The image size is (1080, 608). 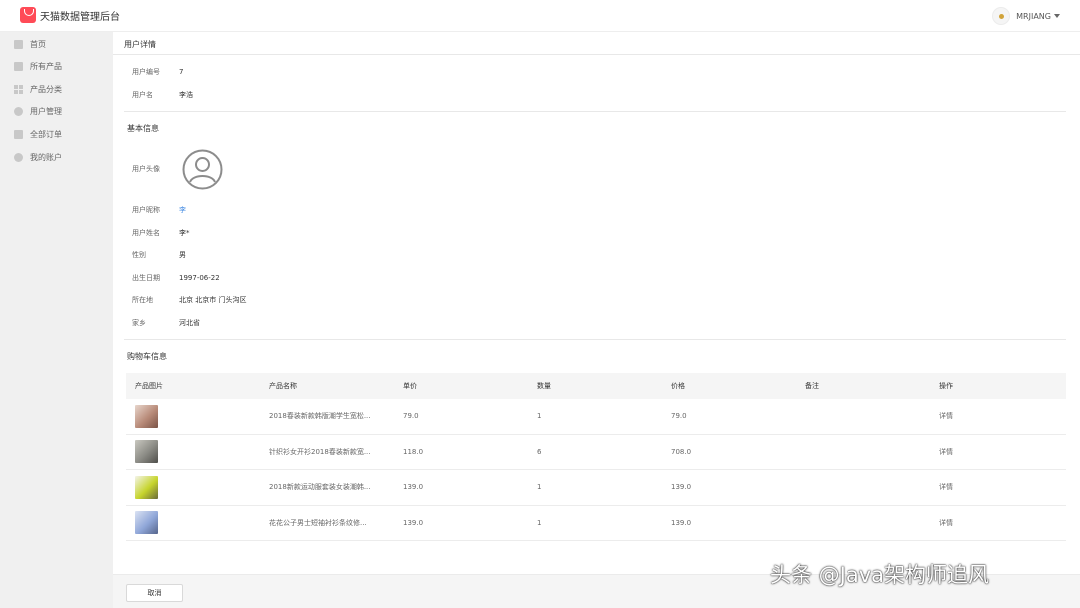 What do you see at coordinates (18, 112) in the screenshot?
I see `user-icon` at bounding box center [18, 112].